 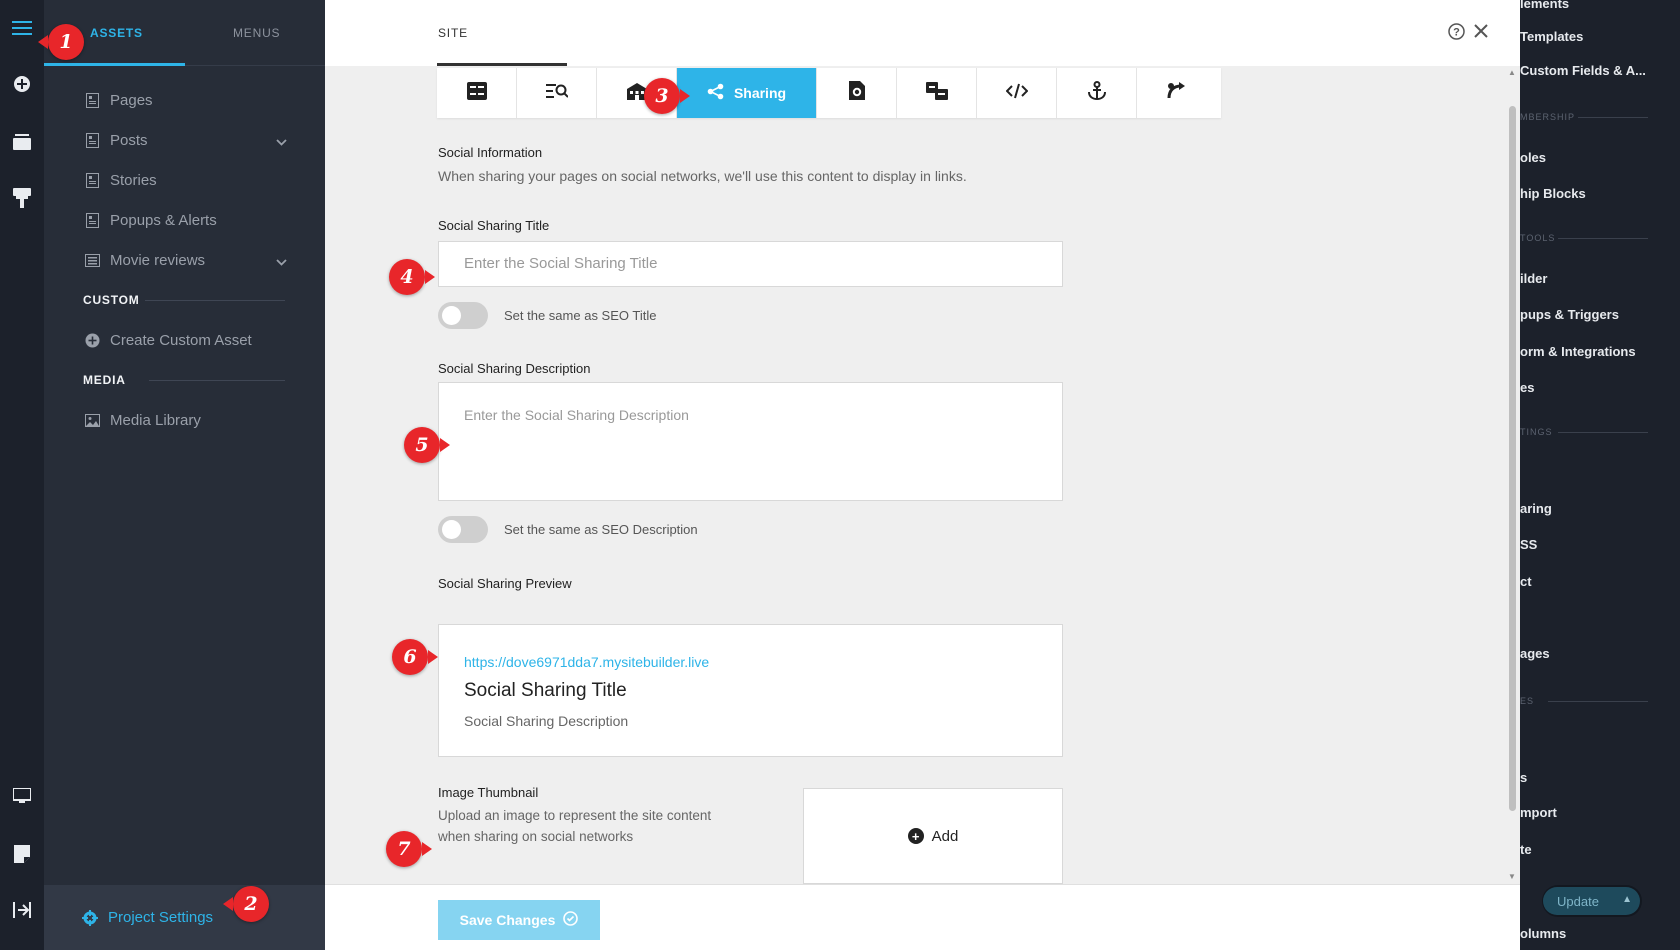 I want to click on sidebar-item-label: Stories, so click(x=133, y=180).